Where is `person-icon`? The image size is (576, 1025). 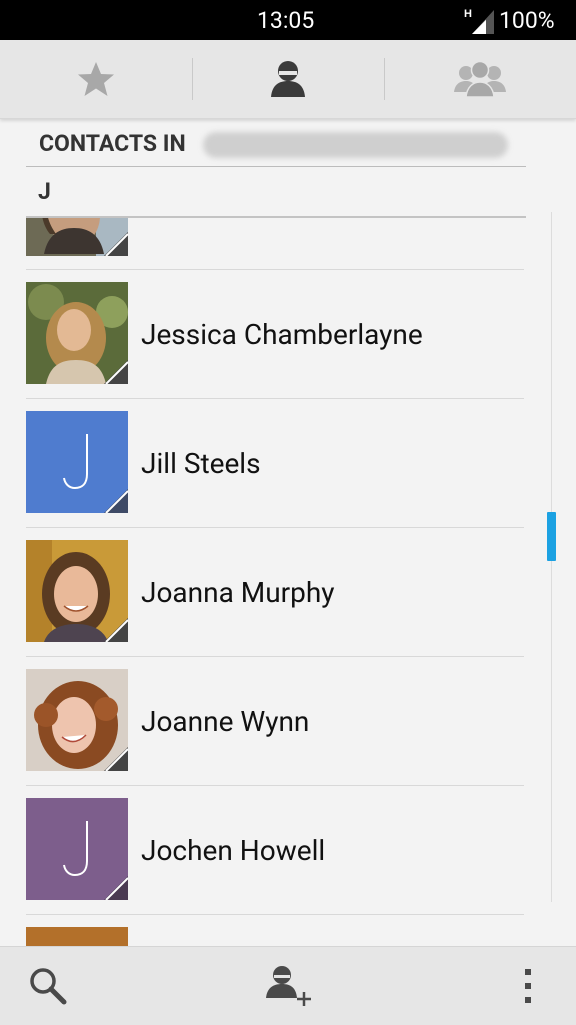 person-icon is located at coordinates (288, 79).